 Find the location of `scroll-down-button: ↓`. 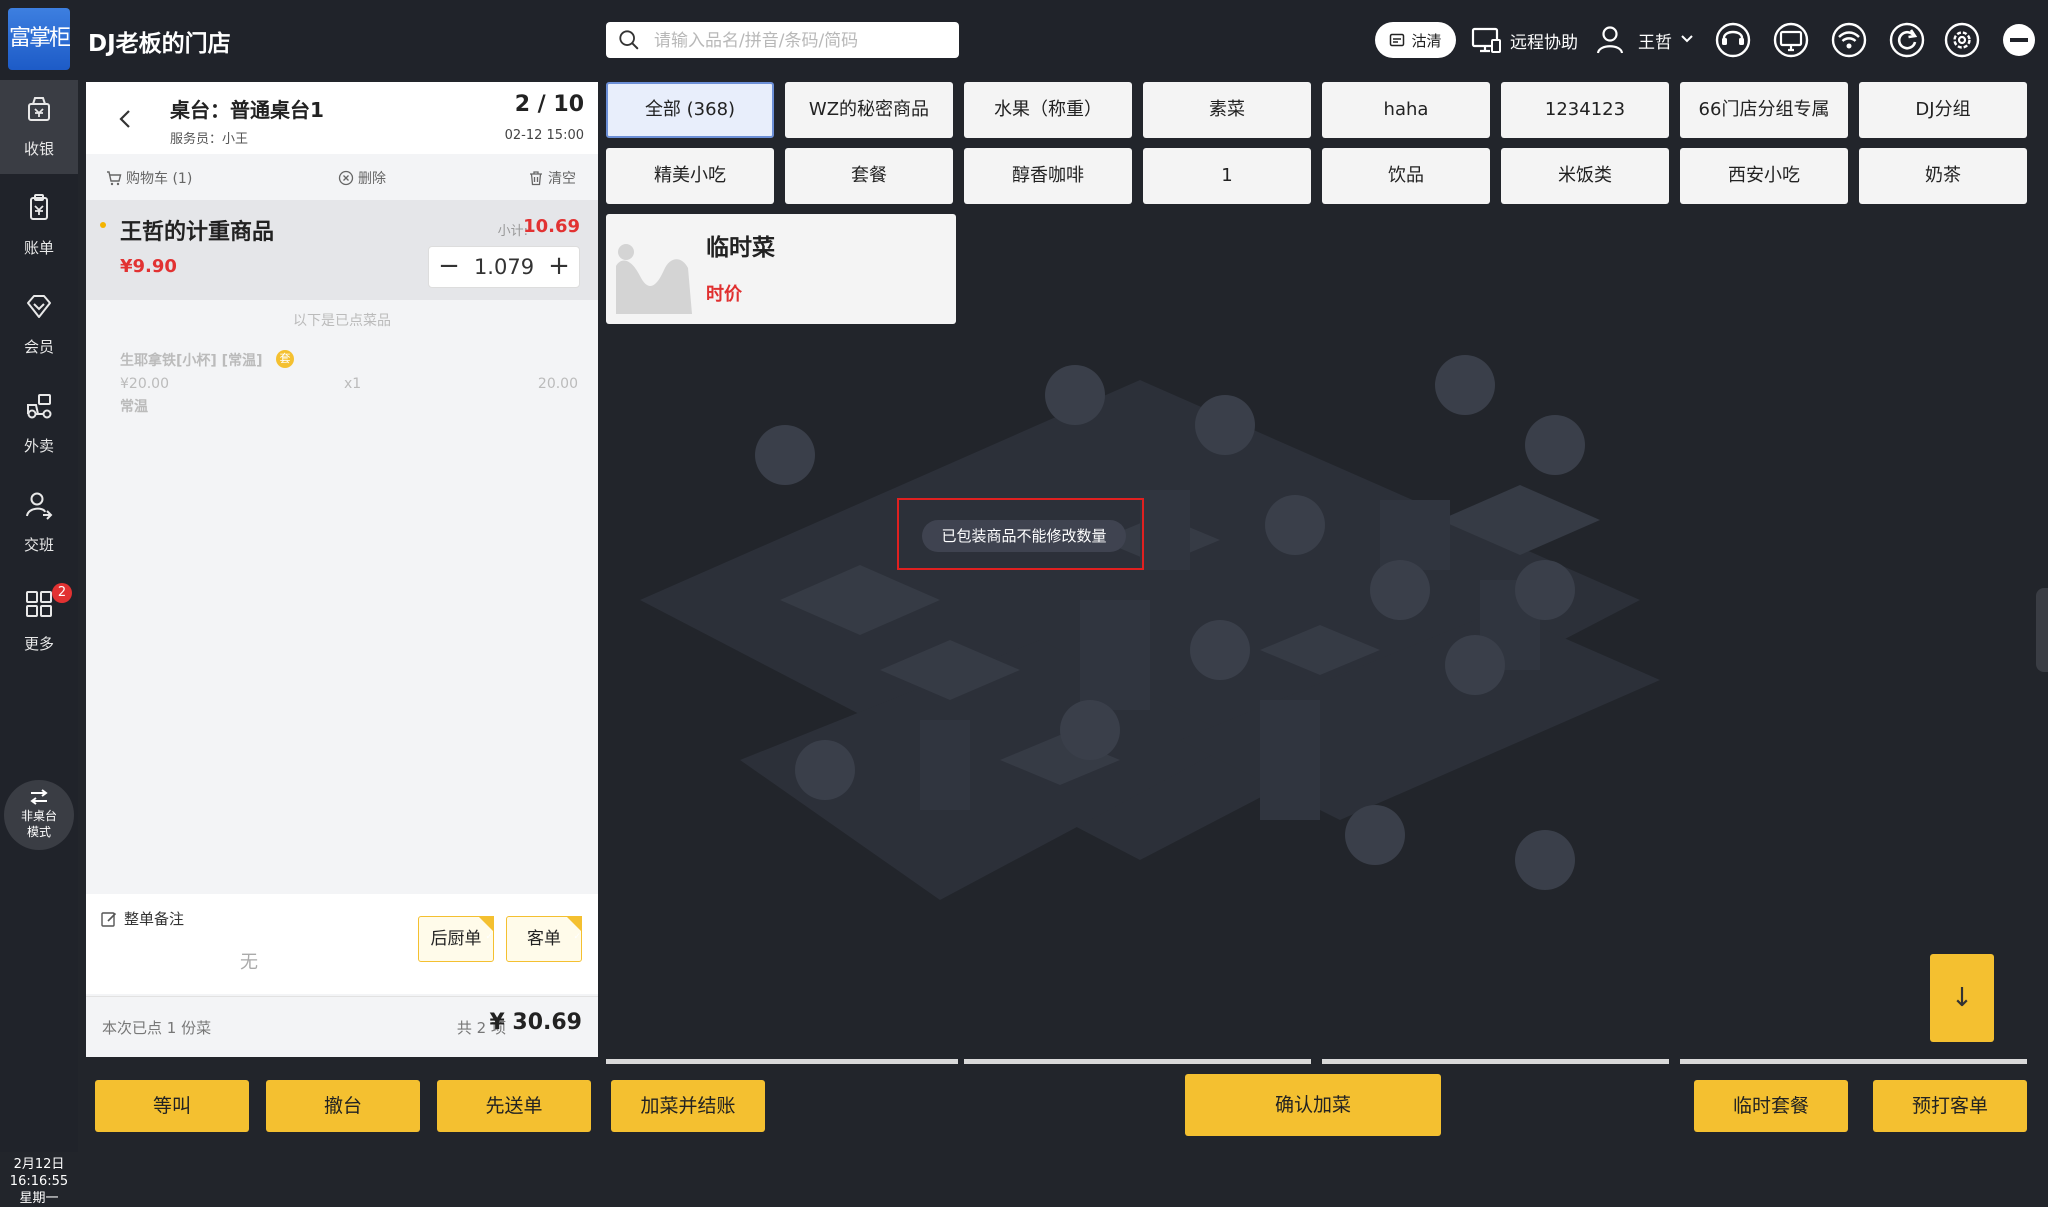

scroll-down-button: ↓ is located at coordinates (1962, 998).